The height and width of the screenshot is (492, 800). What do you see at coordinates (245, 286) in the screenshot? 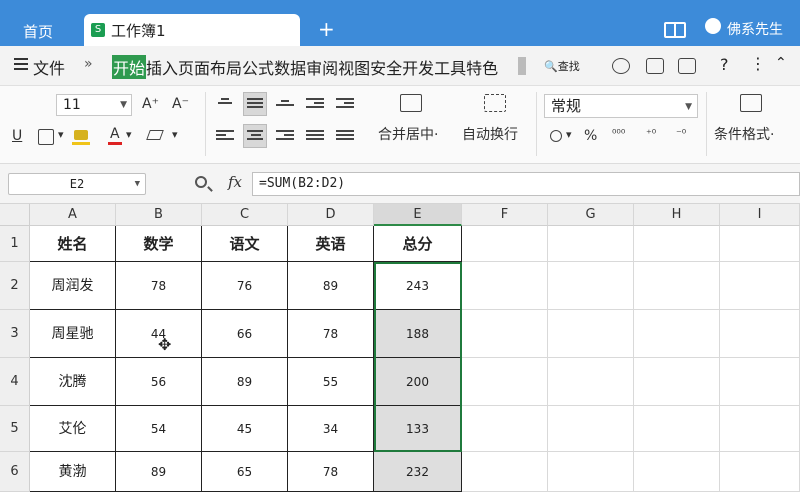
I see `table-cell: 76` at bounding box center [245, 286].